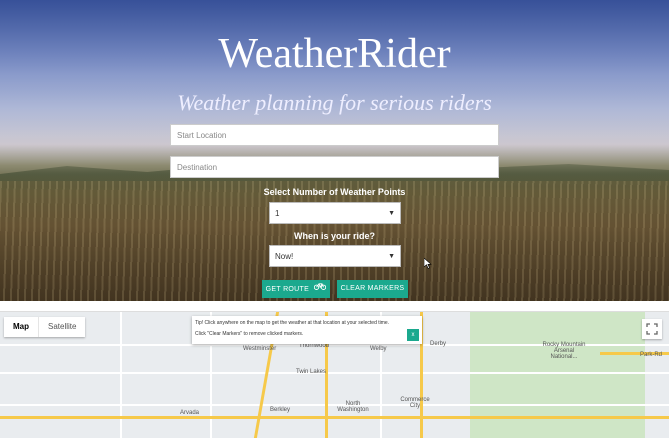 Image resolution: width=669 pixels, height=438 pixels. What do you see at coordinates (438, 344) in the screenshot?
I see `map-label: Derby` at bounding box center [438, 344].